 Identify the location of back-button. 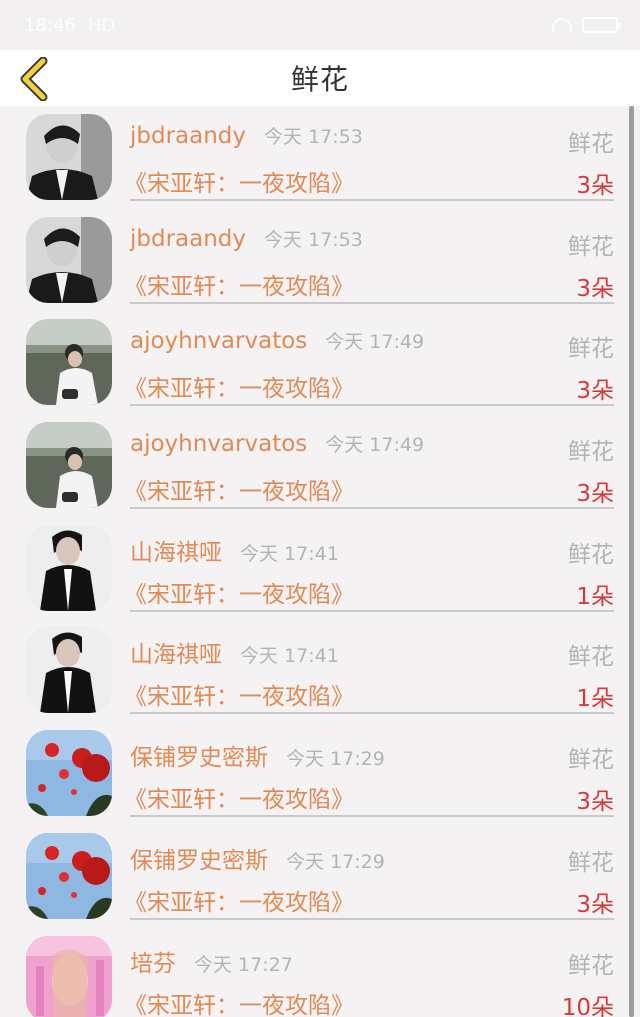
(34, 79).